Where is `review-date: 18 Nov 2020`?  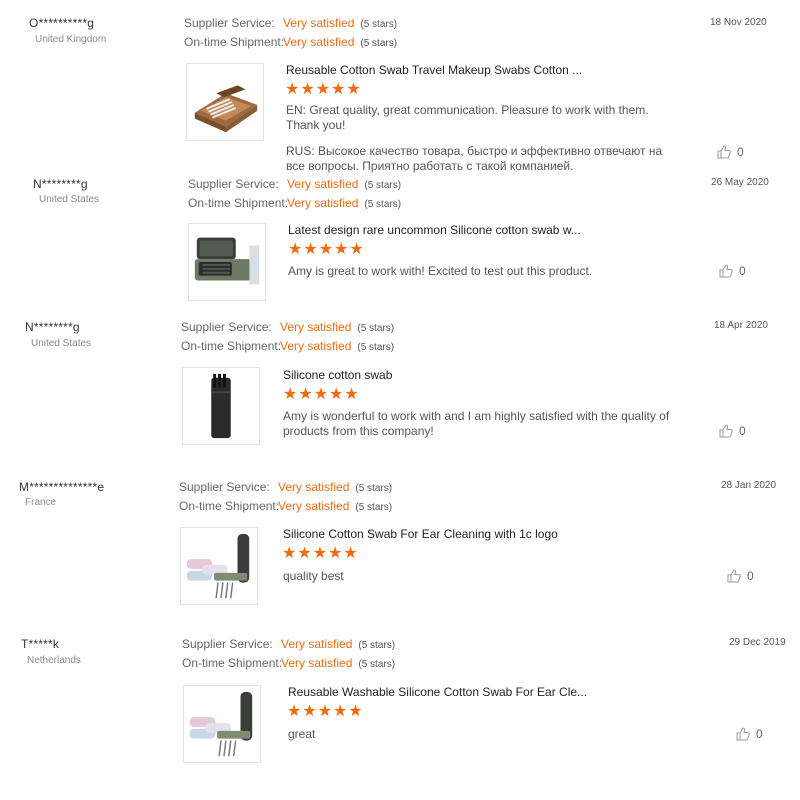
review-date: 18 Nov 2020 is located at coordinates (738, 22).